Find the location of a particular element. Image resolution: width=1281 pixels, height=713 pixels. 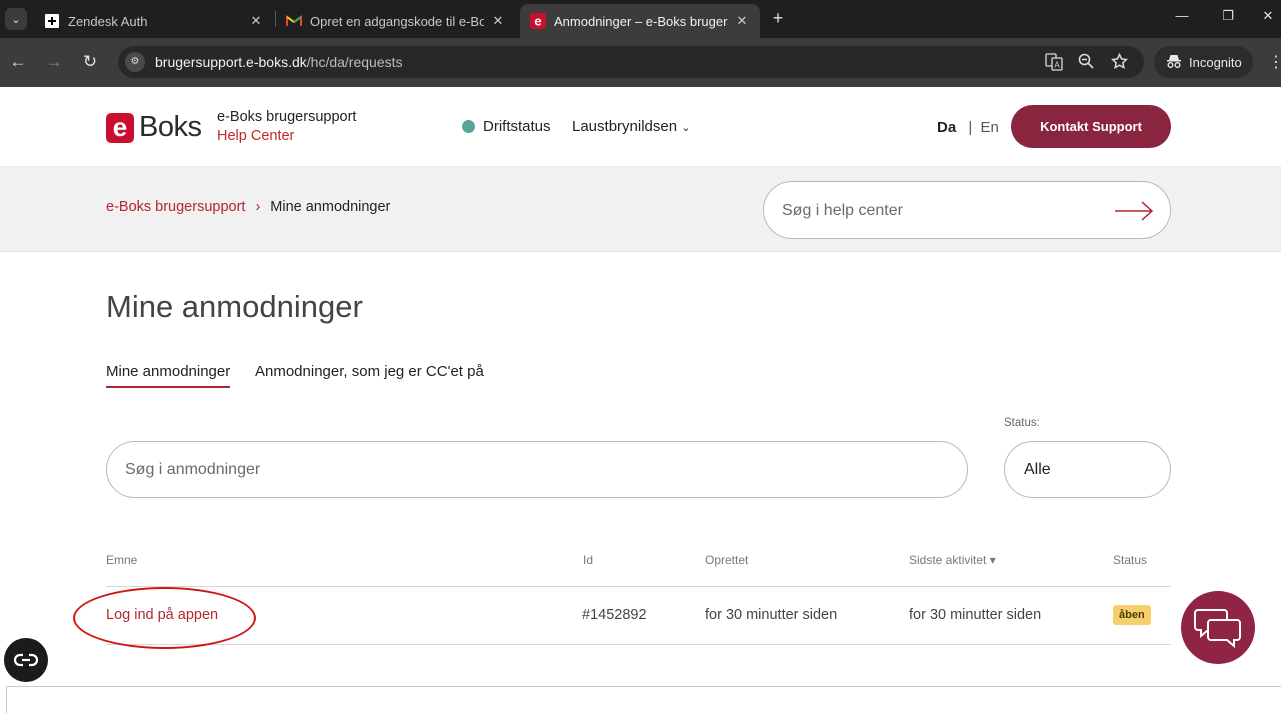

help-center-search is located at coordinates (967, 210).